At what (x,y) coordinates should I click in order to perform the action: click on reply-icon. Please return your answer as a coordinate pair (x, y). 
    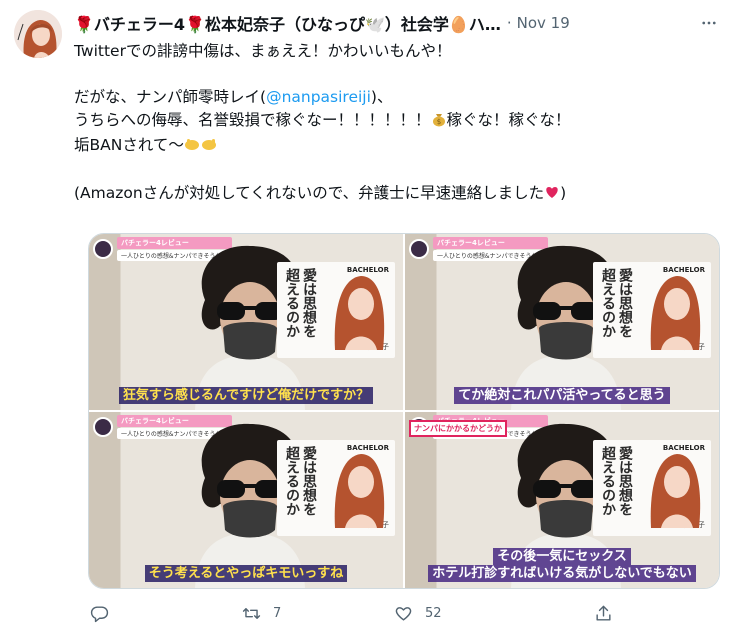
    Looking at the image, I should click on (99, 613).